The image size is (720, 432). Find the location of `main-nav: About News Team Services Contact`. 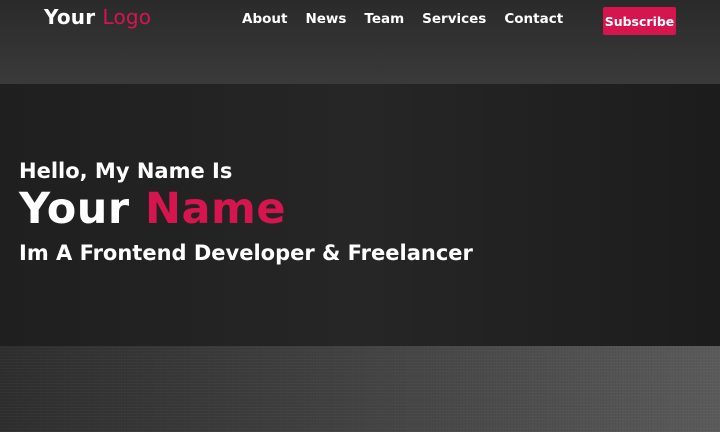

main-nav: About News Team Services Contact is located at coordinates (402, 19).